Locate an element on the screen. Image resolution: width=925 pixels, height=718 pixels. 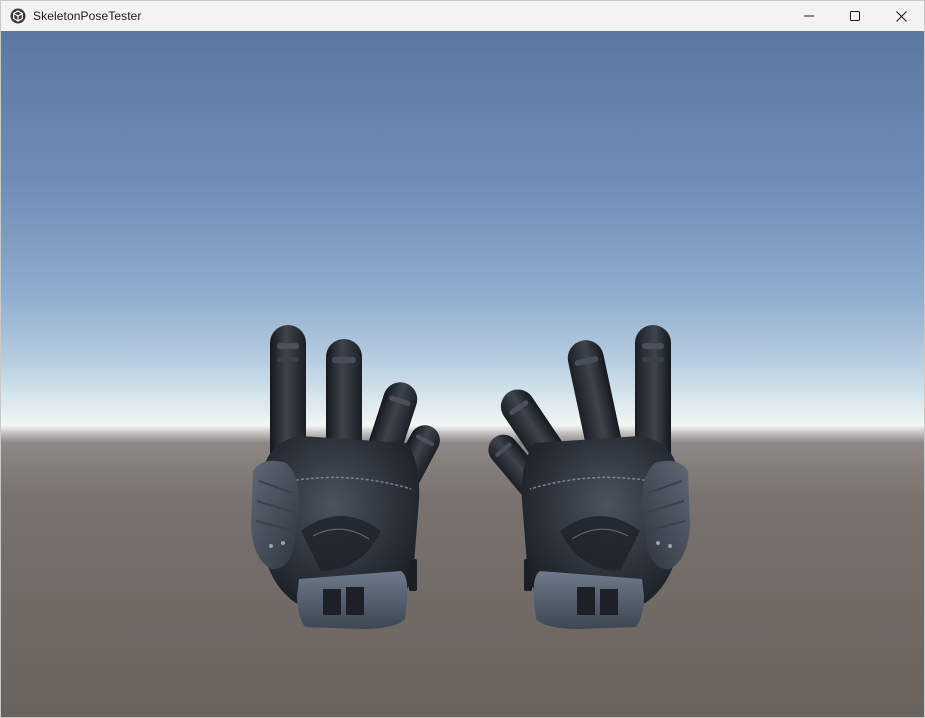
close-icon is located at coordinates (901, 16).